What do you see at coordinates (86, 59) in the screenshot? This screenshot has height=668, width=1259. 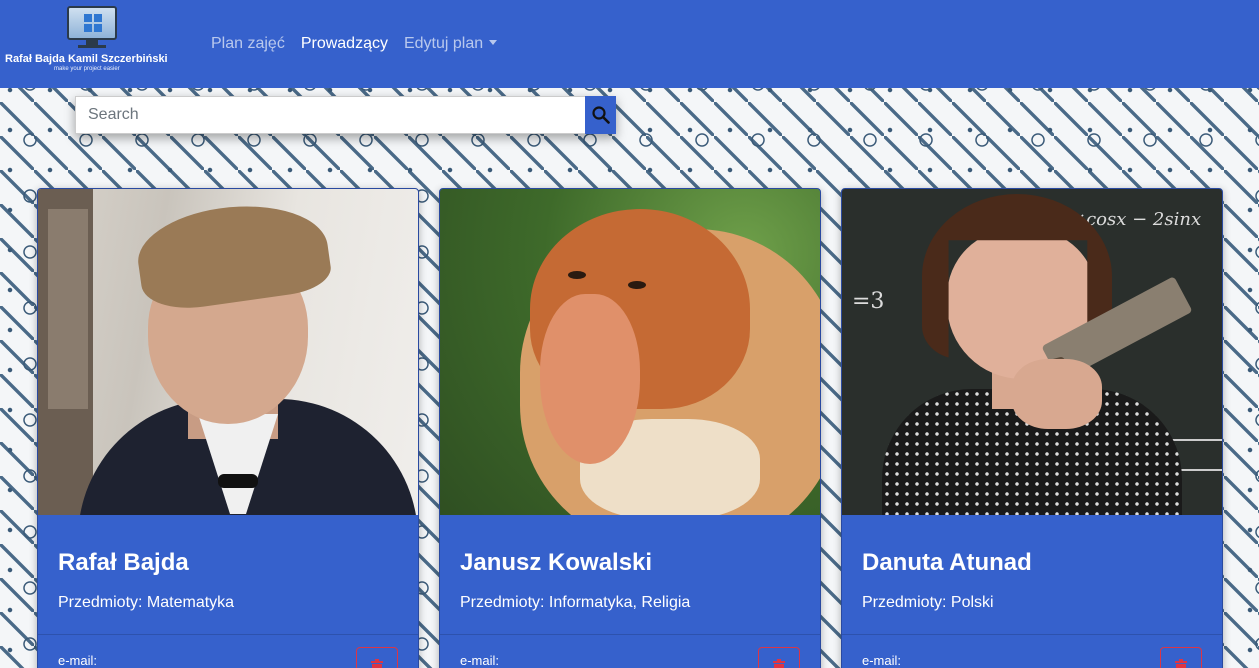 I see `brand-name: Rafał Bajda Kamil Szczerbiński` at bounding box center [86, 59].